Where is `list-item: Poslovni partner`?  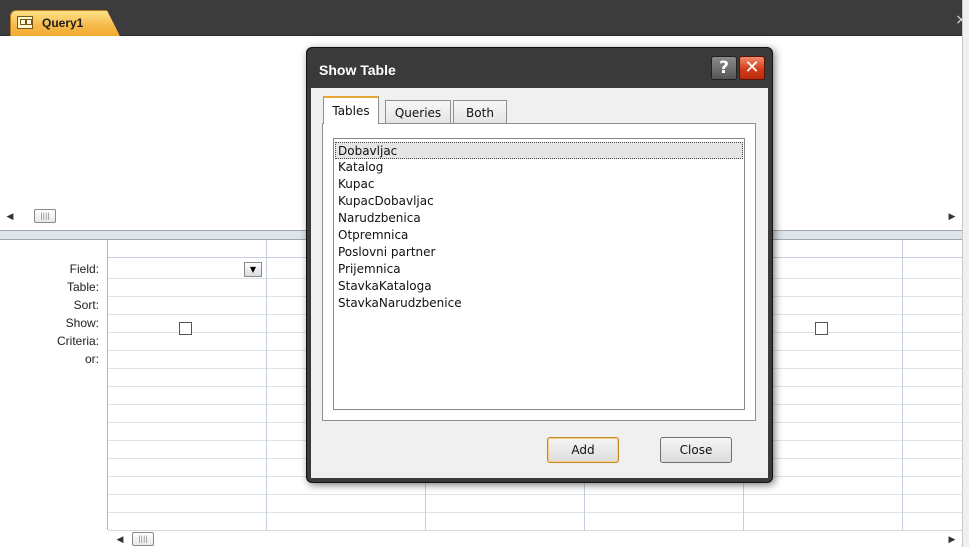 list-item: Poslovni partner is located at coordinates (386, 252).